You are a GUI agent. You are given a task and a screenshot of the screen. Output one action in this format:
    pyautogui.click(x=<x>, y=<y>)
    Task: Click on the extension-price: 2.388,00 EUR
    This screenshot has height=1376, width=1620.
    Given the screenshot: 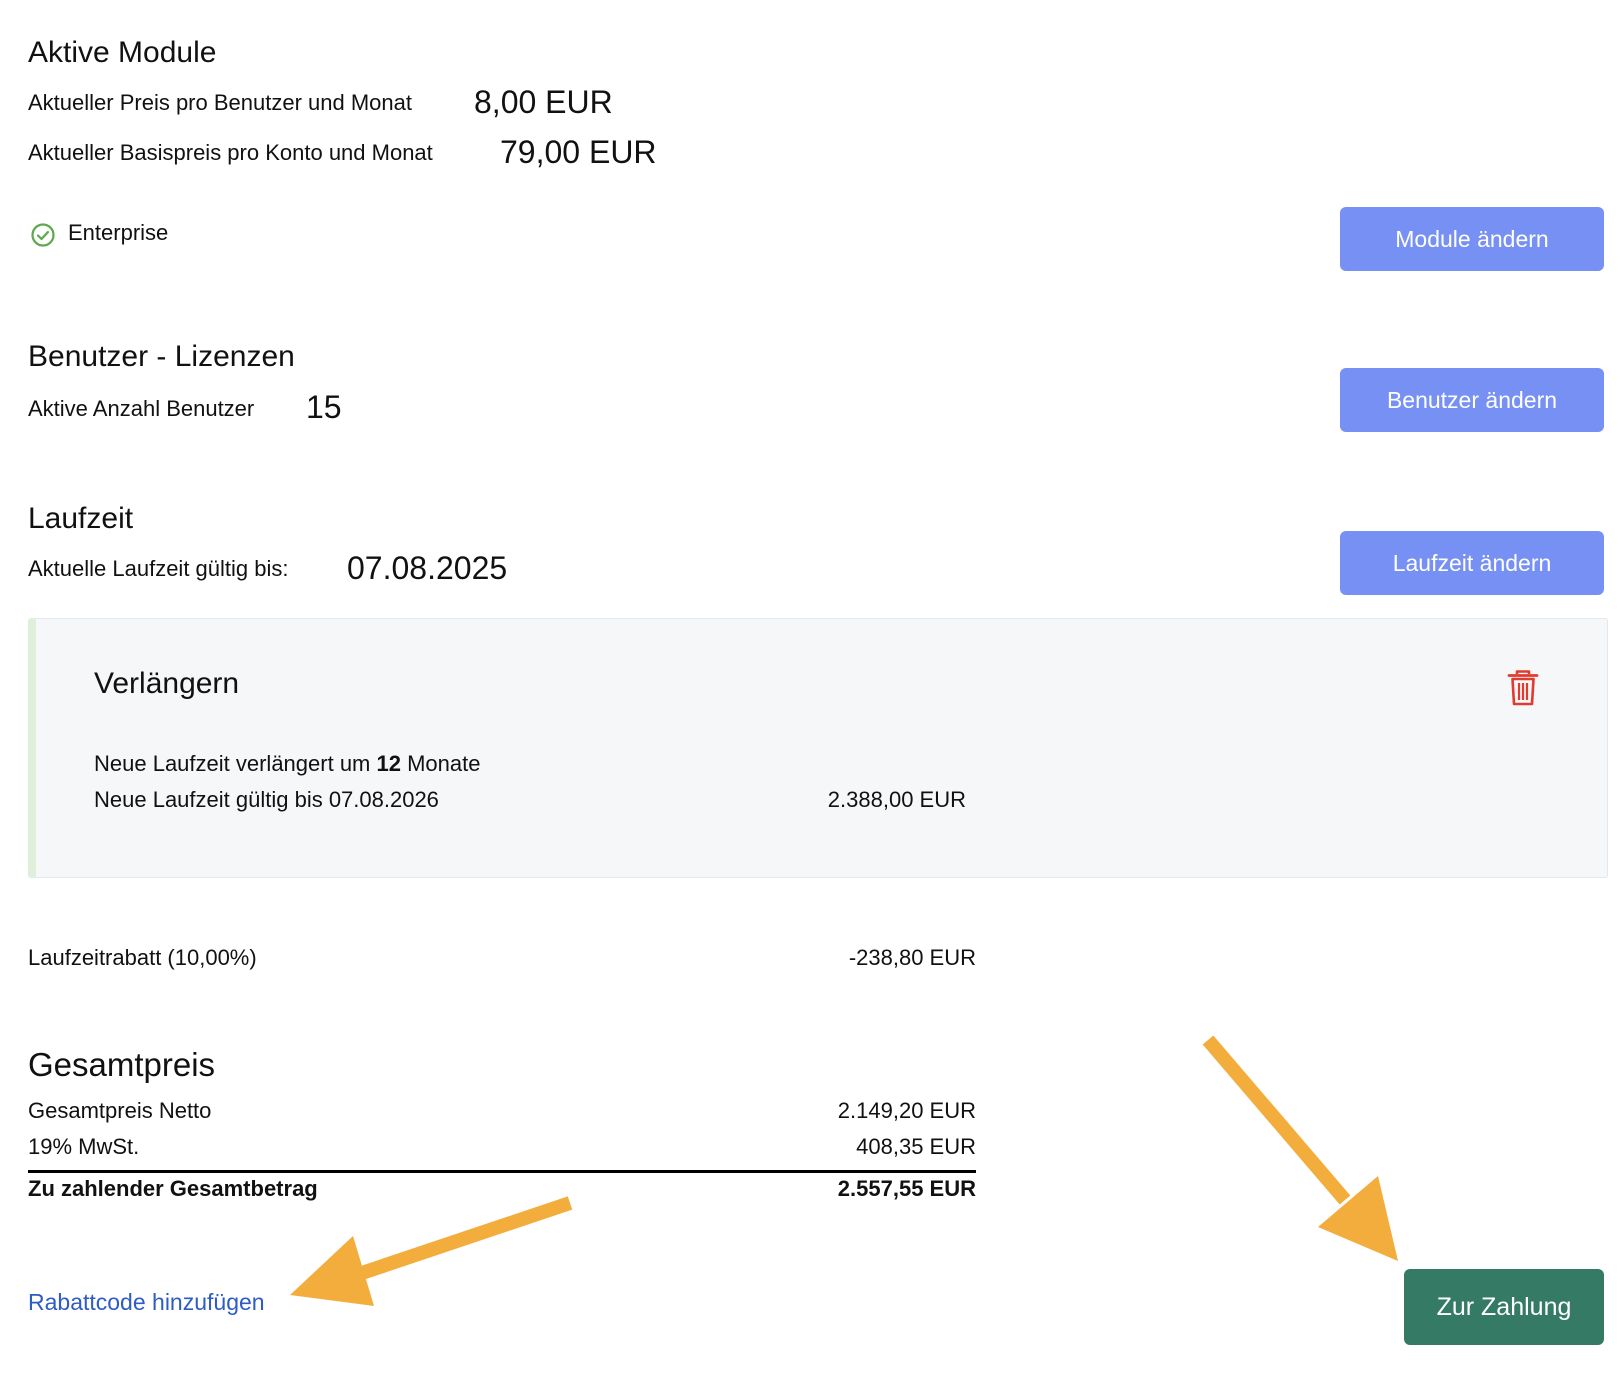 What is the action you would take?
    pyautogui.click(x=896, y=799)
    